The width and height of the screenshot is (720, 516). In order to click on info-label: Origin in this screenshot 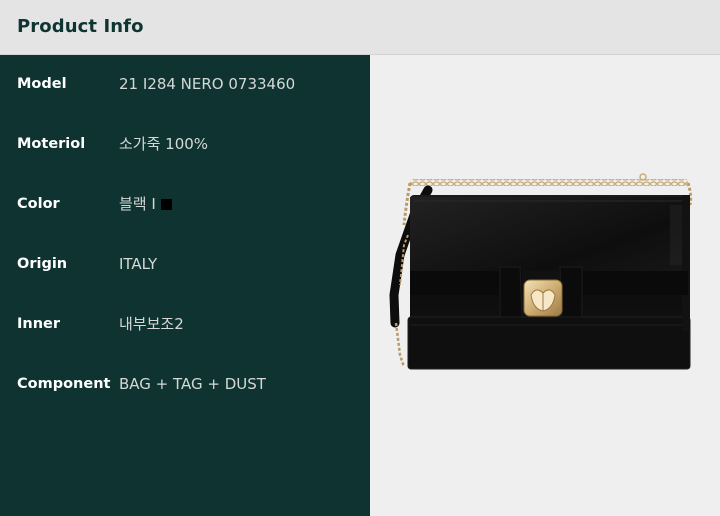, I will do `click(42, 264)`.